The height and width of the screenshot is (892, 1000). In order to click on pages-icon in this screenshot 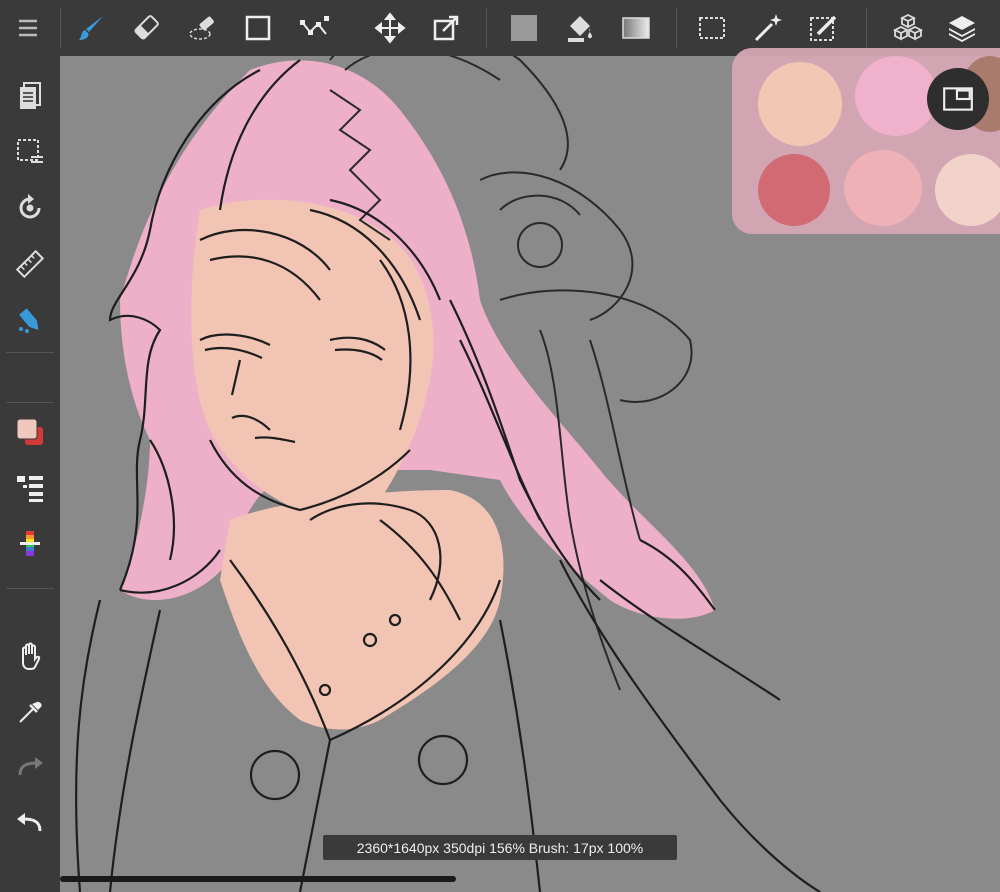, I will do `click(30, 96)`.